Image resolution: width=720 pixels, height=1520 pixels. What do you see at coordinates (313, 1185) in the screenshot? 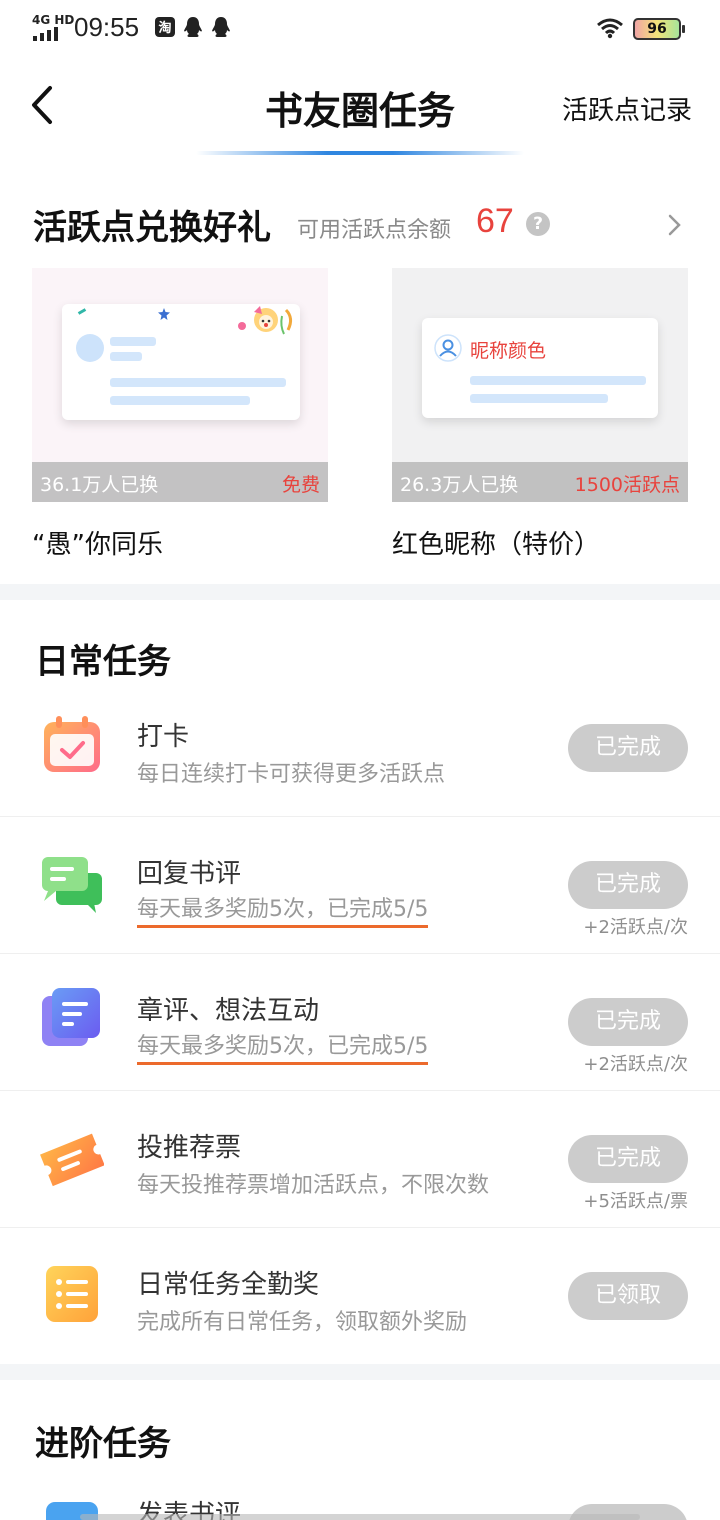
I see `task-desc: 每天投推荐票增加活跃点，不限次数` at bounding box center [313, 1185].